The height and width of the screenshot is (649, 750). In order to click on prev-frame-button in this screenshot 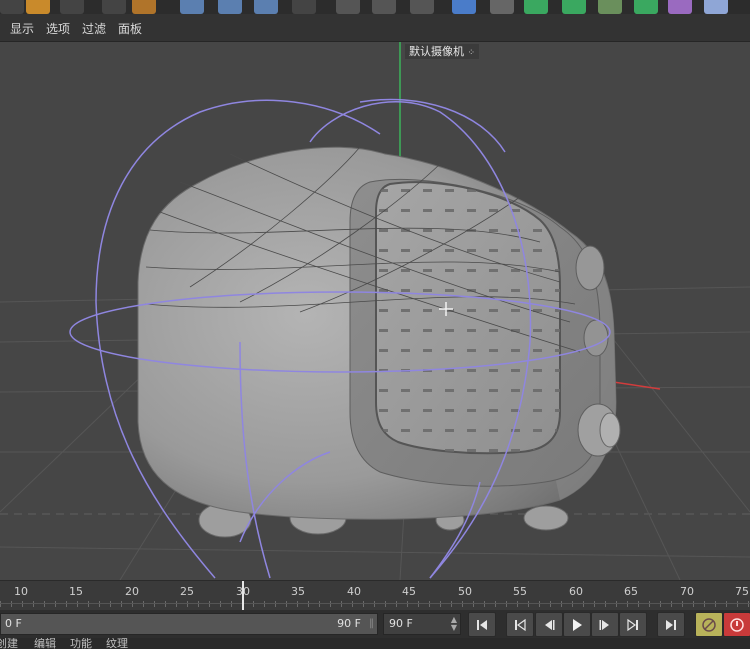, I will do `click(549, 624)`.